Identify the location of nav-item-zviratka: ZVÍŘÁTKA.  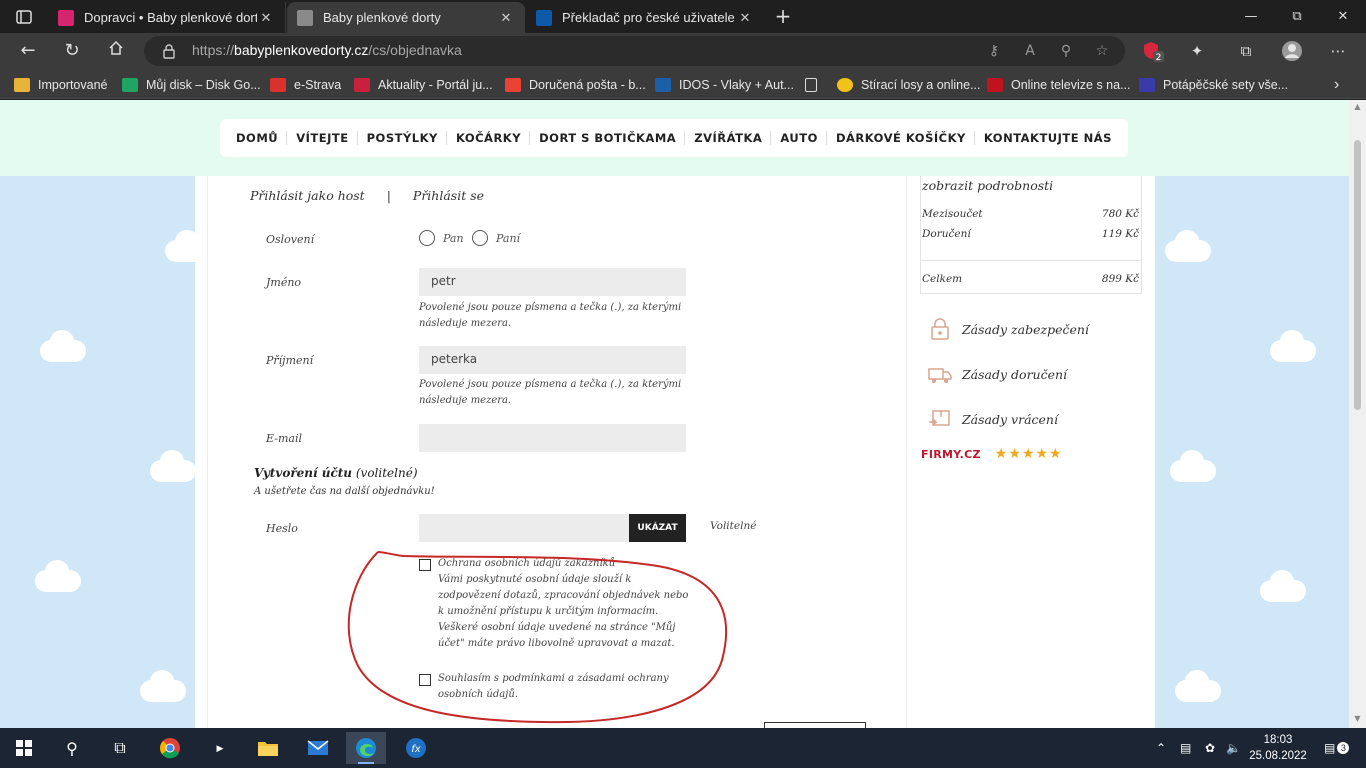
(729, 138).